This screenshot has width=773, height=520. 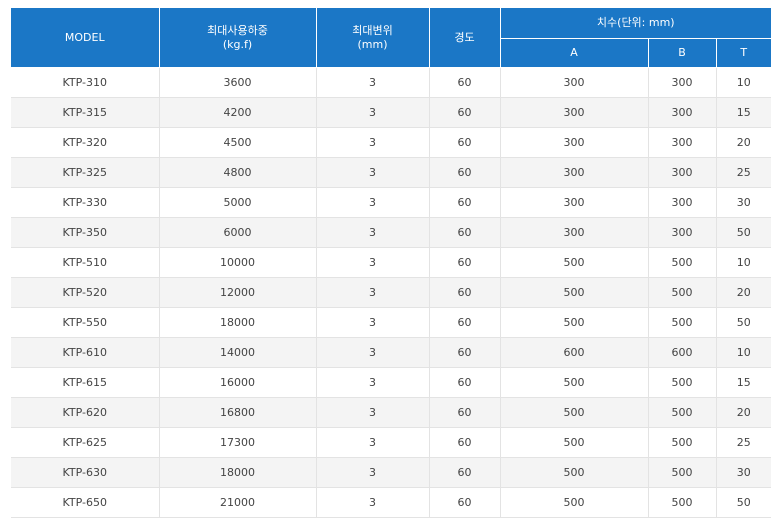 I want to click on table-row: KTP-550 18000 3 60 500 500 50, so click(x=391, y=322).